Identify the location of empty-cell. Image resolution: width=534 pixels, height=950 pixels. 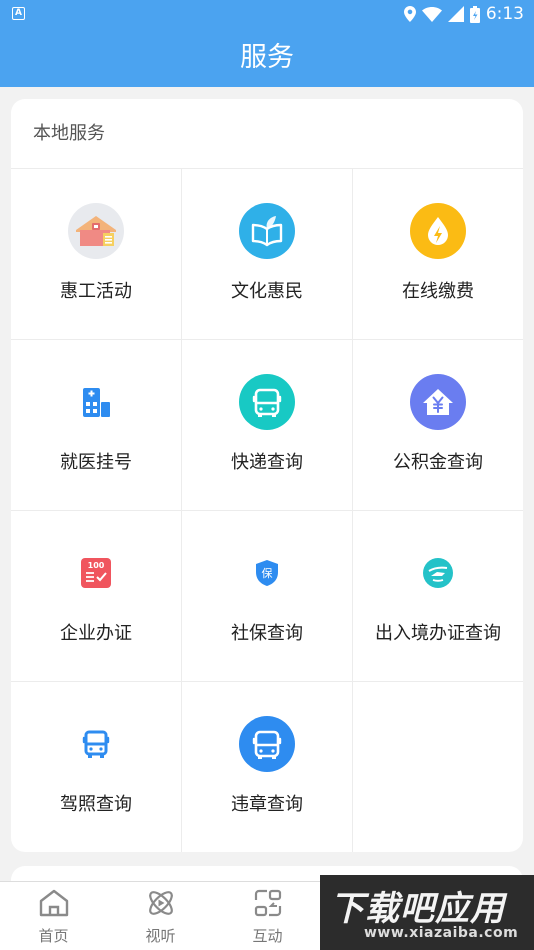
(438, 767).